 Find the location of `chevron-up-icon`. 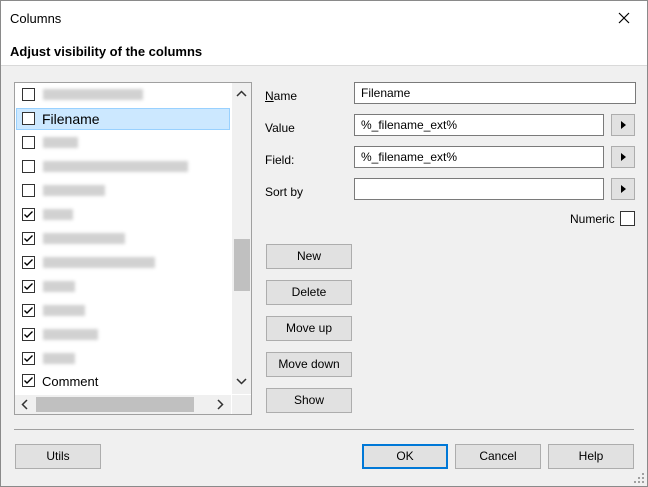

chevron-up-icon is located at coordinates (241, 93).